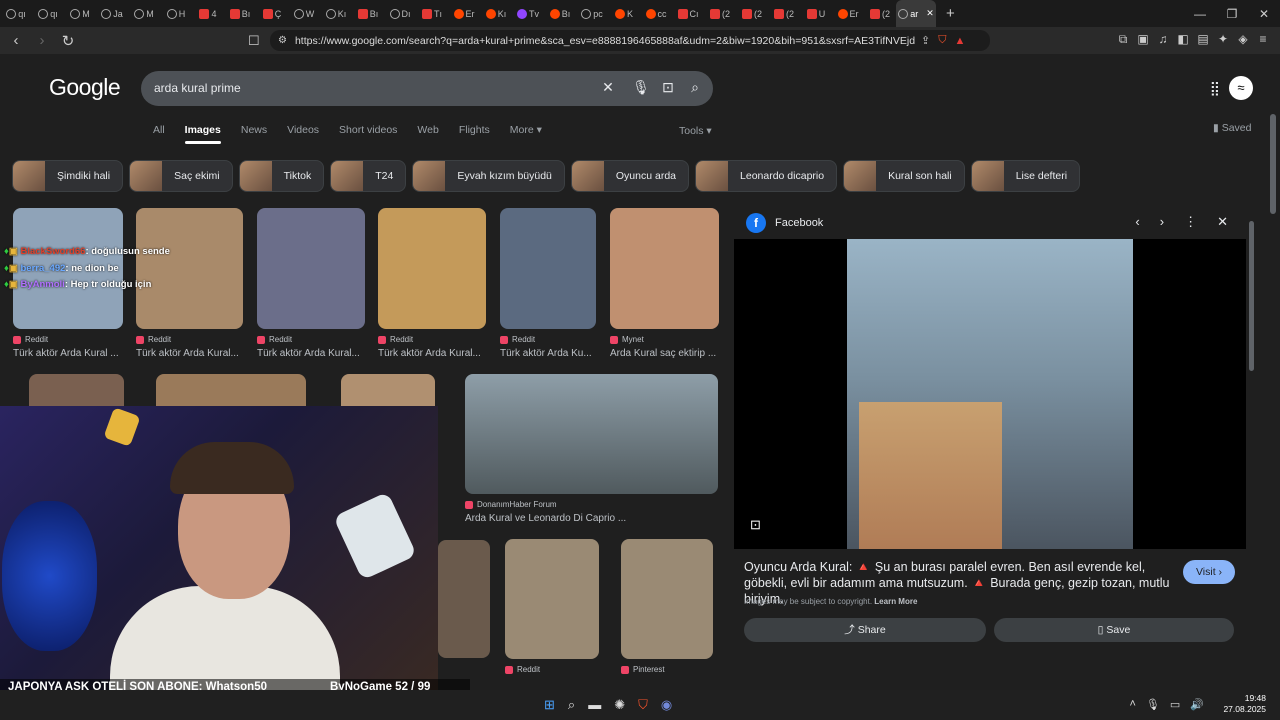  Describe the element at coordinates (474, 130) in the screenshot. I see `tab-flights: Flights` at that location.